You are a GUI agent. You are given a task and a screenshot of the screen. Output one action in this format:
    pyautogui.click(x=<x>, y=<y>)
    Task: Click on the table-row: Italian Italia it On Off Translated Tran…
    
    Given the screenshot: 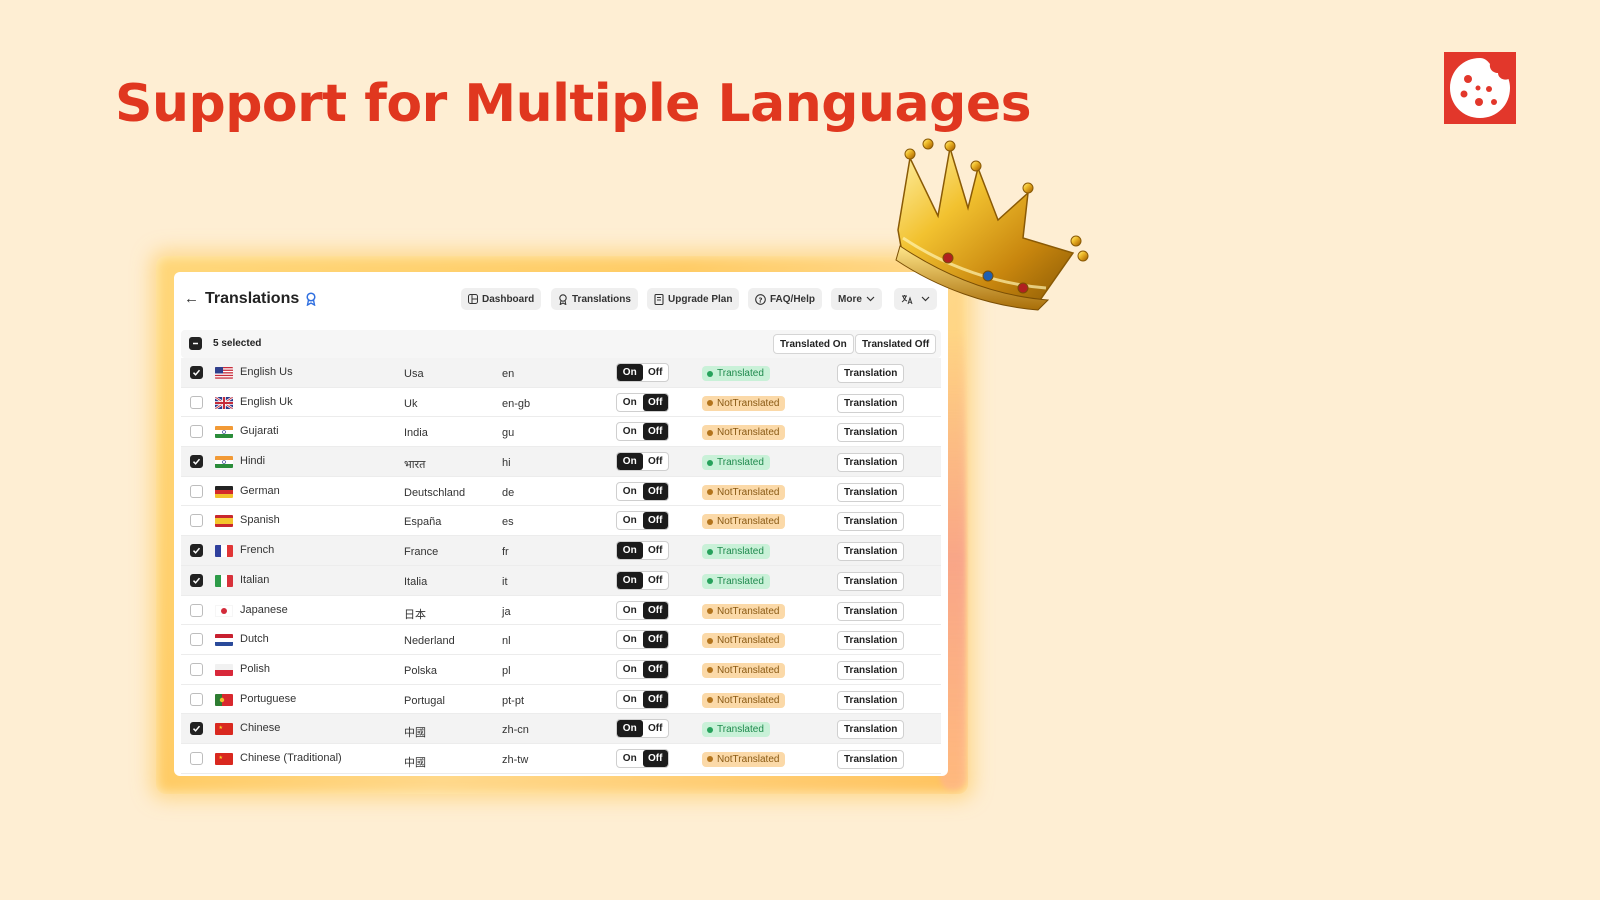 What is the action you would take?
    pyautogui.click(x=561, y=580)
    